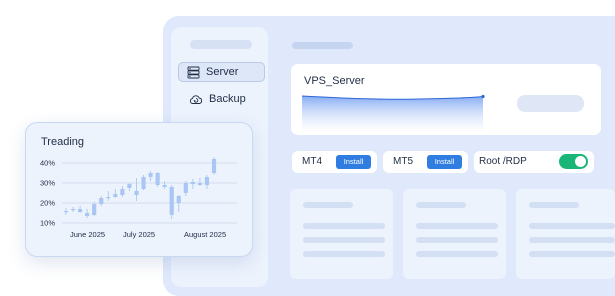 The height and width of the screenshot is (296, 615). What do you see at coordinates (87, 234) in the screenshot?
I see `x-tick-label: June 2025` at bounding box center [87, 234].